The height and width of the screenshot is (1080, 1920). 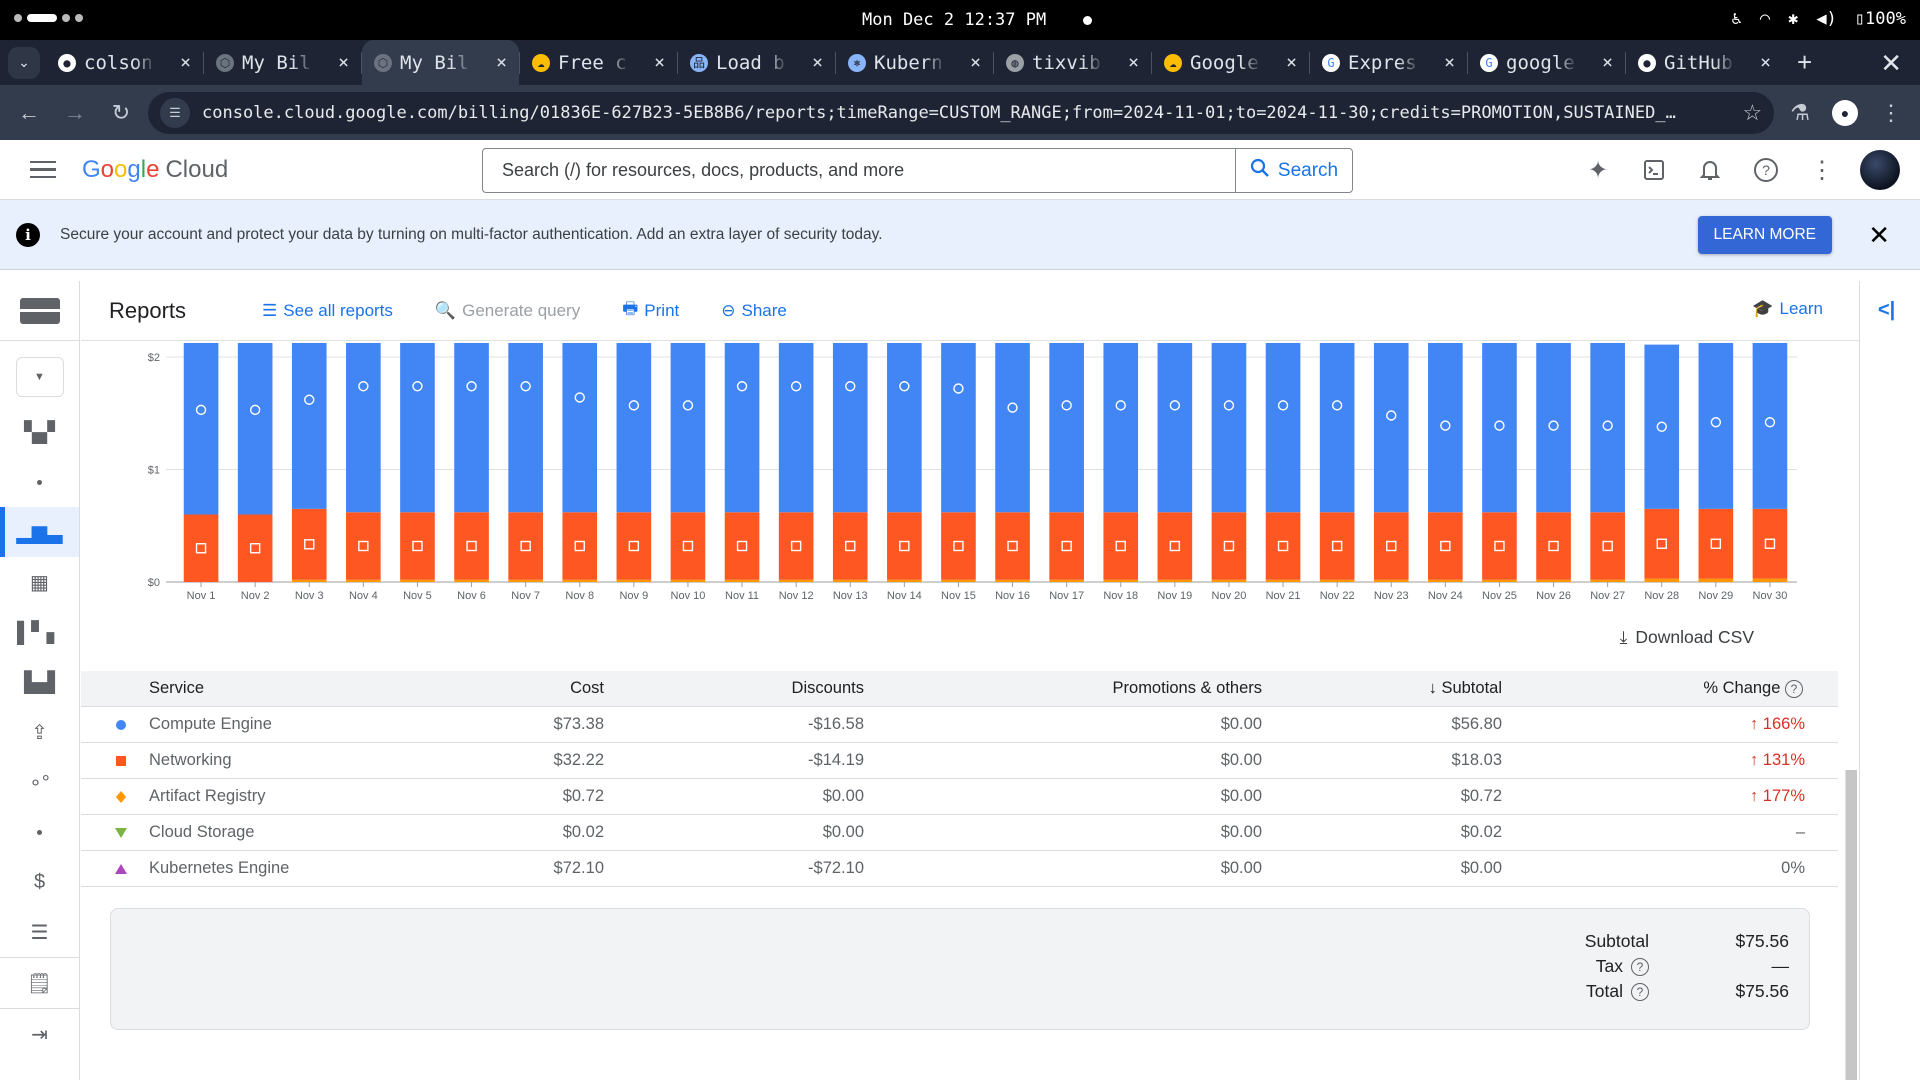 What do you see at coordinates (734, 688) in the screenshot?
I see `col-header-discounts: Discounts` at bounding box center [734, 688].